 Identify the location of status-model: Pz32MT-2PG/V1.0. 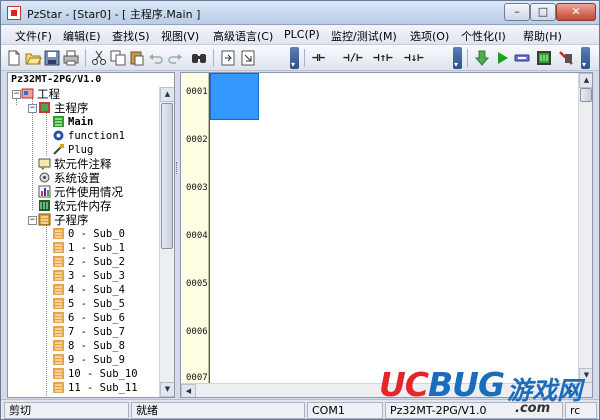
(474, 410).